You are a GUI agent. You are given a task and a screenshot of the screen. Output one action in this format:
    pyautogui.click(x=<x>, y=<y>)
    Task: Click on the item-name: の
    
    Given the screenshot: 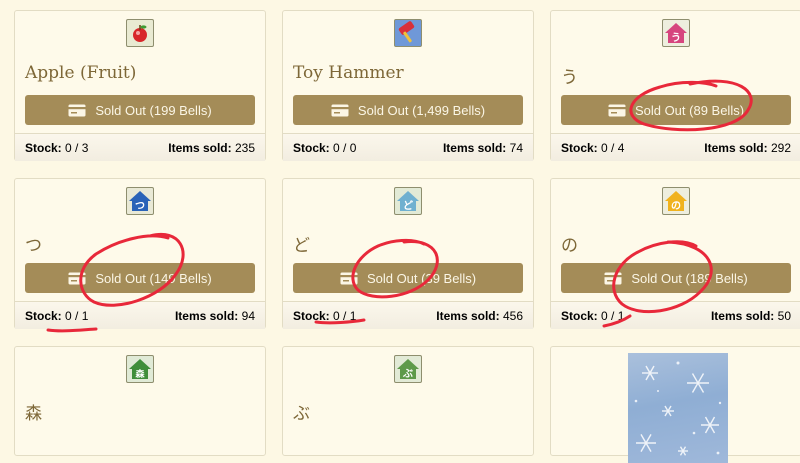 What is the action you would take?
    pyautogui.click(x=569, y=246)
    